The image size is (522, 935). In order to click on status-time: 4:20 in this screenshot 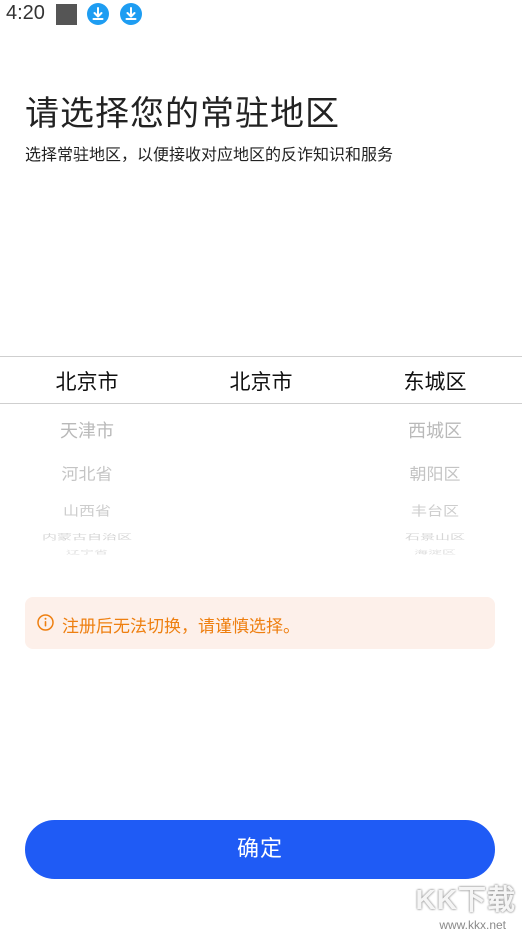, I will do `click(25, 13)`.